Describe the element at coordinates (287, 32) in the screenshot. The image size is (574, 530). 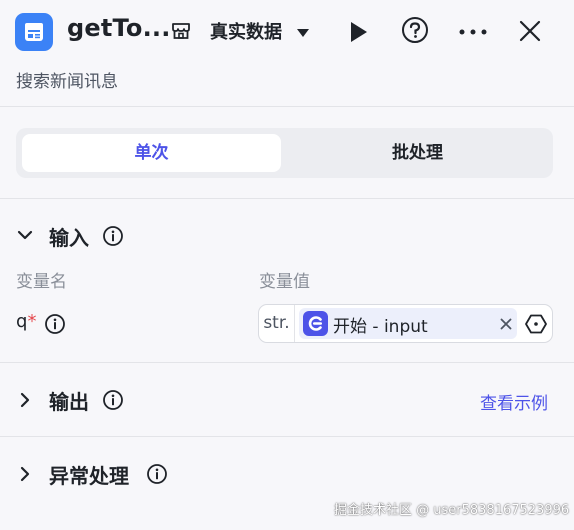
I see `panel-header: getTo... 真实数据` at that location.